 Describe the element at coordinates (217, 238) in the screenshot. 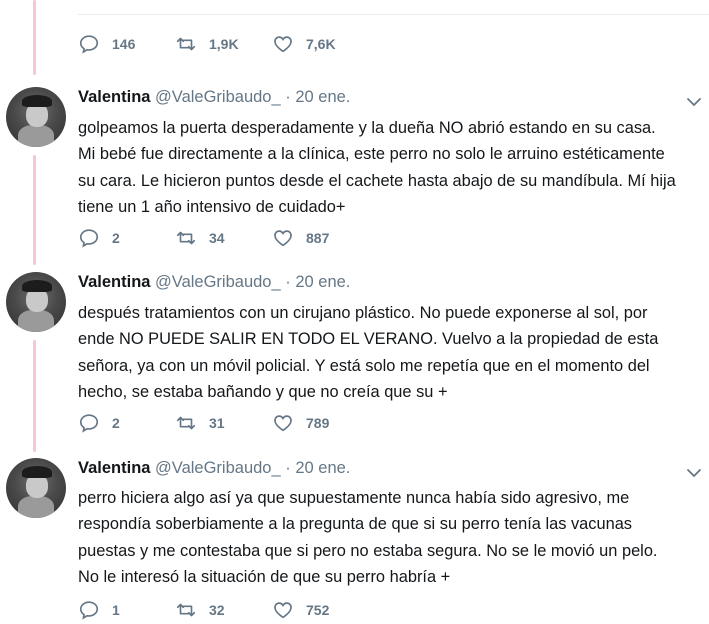

I see `retweet-count: 34` at that location.